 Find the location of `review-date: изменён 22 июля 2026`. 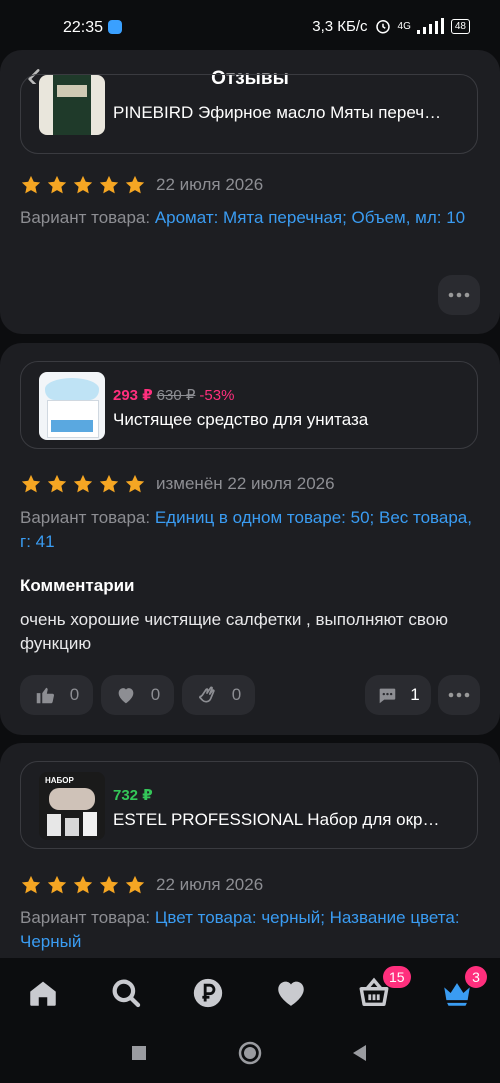

review-date: изменён 22 июля 2026 is located at coordinates (245, 483).